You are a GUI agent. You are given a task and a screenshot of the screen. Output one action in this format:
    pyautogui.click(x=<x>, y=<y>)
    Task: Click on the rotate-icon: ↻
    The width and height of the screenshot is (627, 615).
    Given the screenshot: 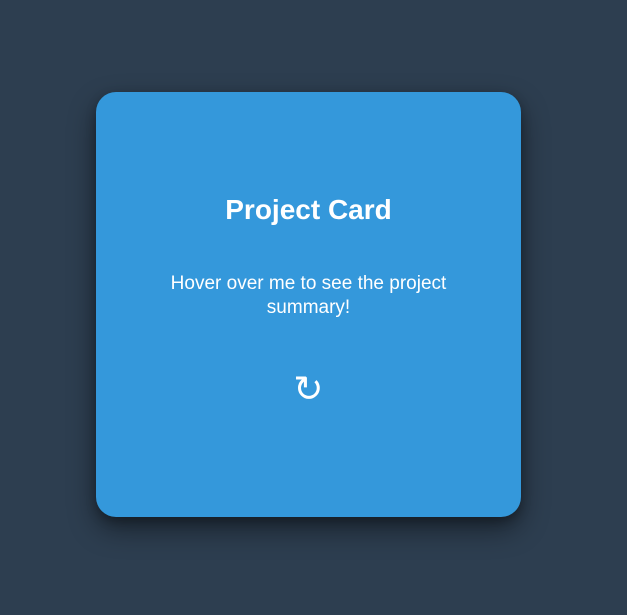 What is the action you would take?
    pyautogui.click(x=308, y=389)
    